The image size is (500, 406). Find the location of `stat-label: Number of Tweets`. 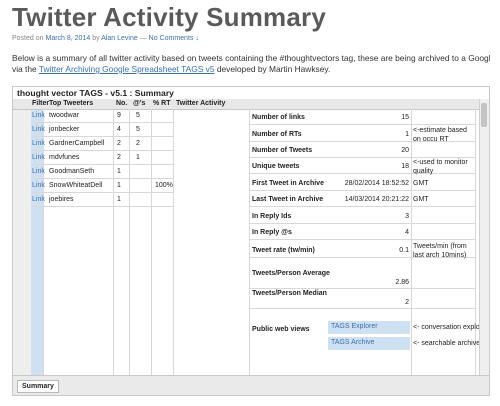

stat-label: Number of Tweets is located at coordinates (282, 150).